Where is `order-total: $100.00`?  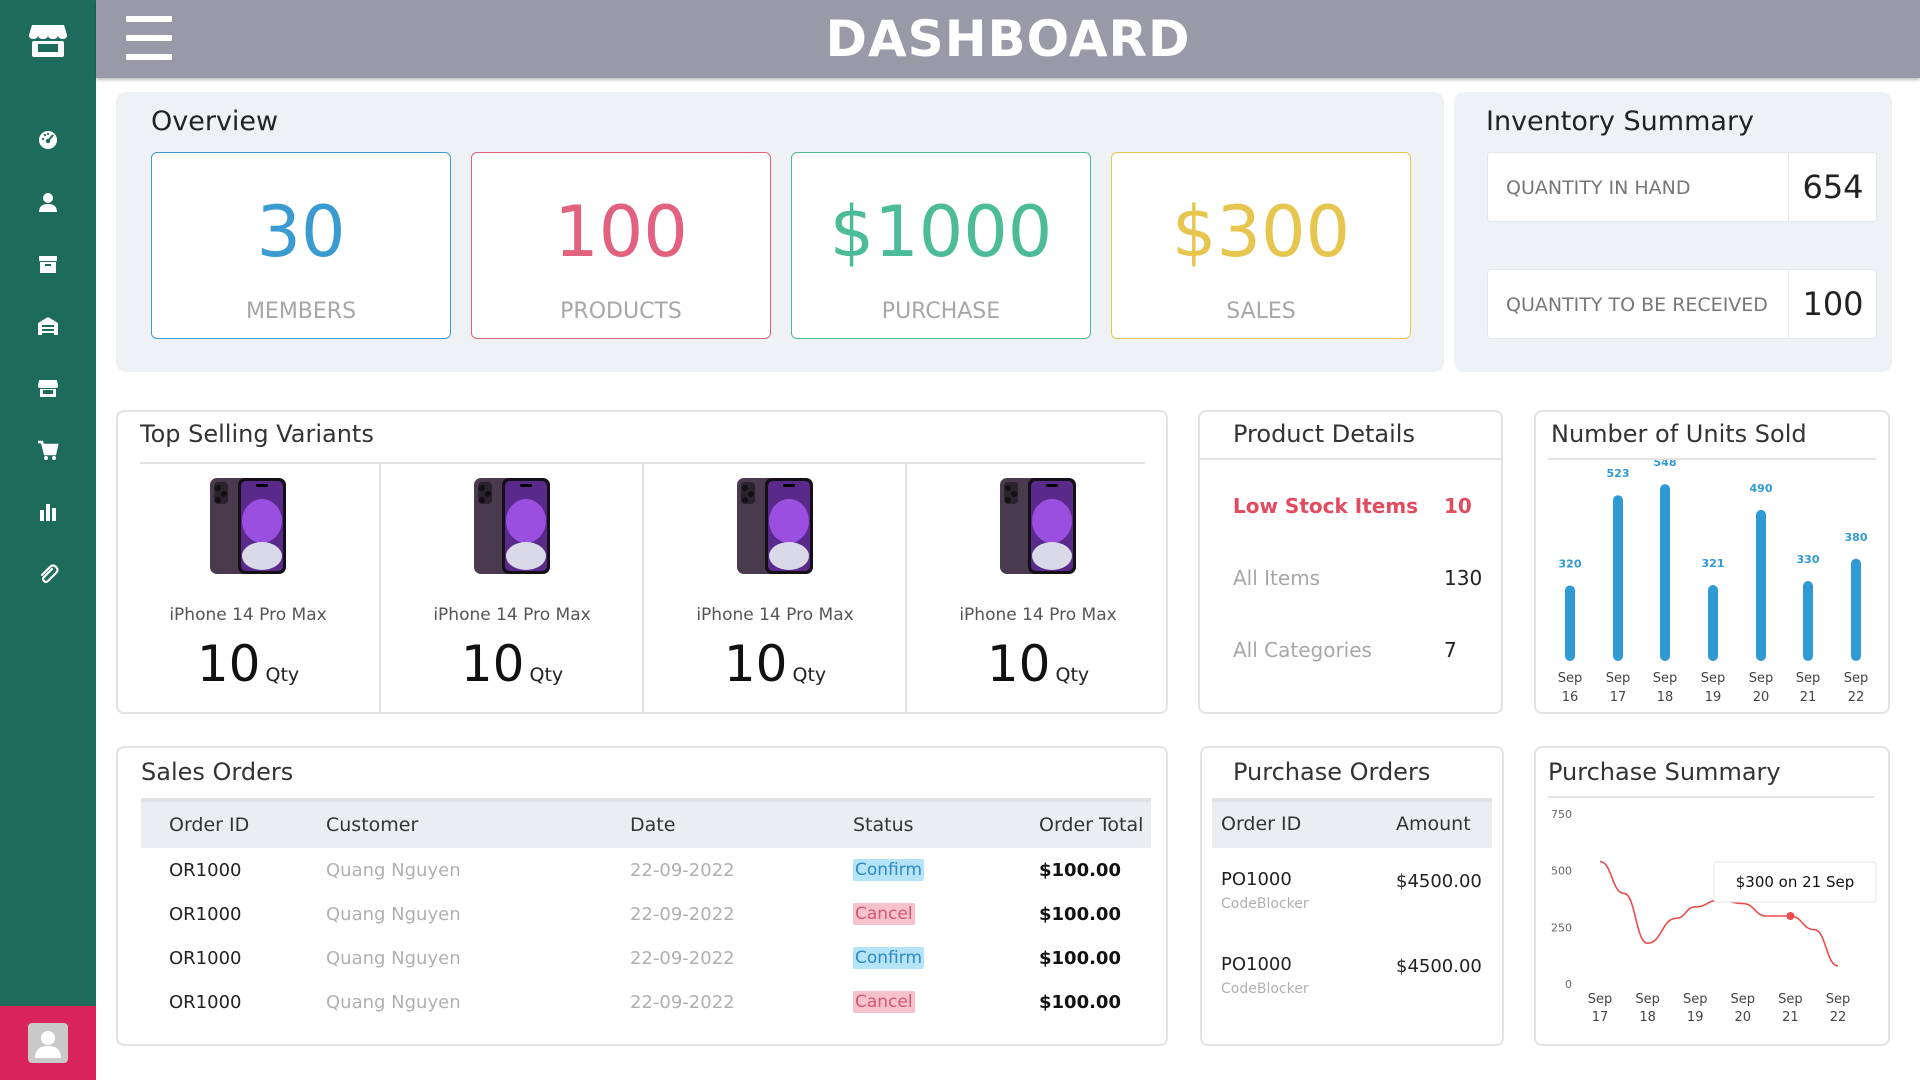
order-total: $100.00 is located at coordinates (1080, 870).